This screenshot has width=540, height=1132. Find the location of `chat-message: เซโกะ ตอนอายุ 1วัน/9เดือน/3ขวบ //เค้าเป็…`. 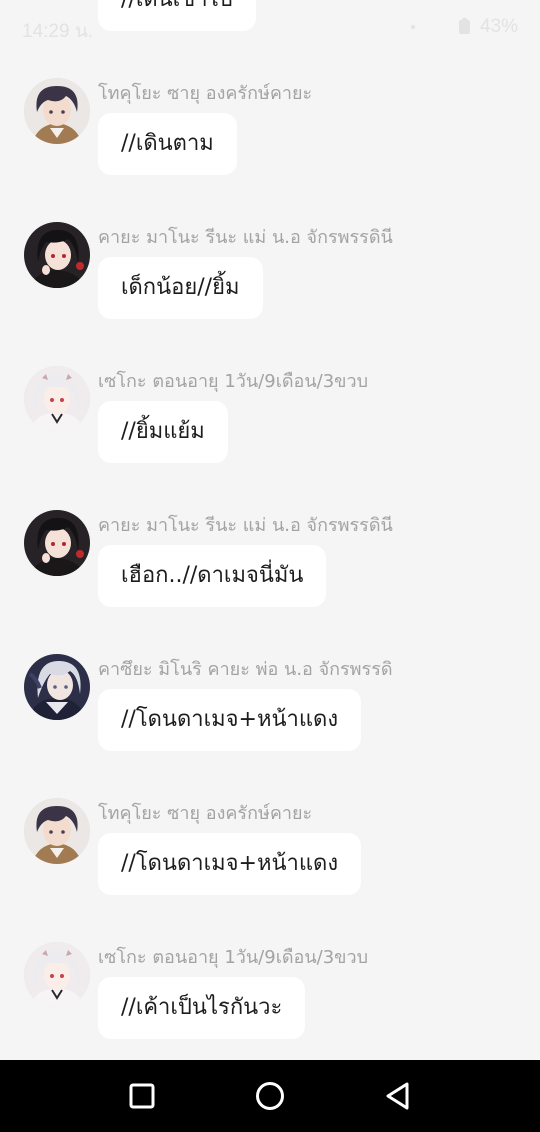

chat-message: เซโกะ ตอนอายุ 1วัน/9เดือน/3ขวบ //เค้าเป็… is located at coordinates (270, 1008).